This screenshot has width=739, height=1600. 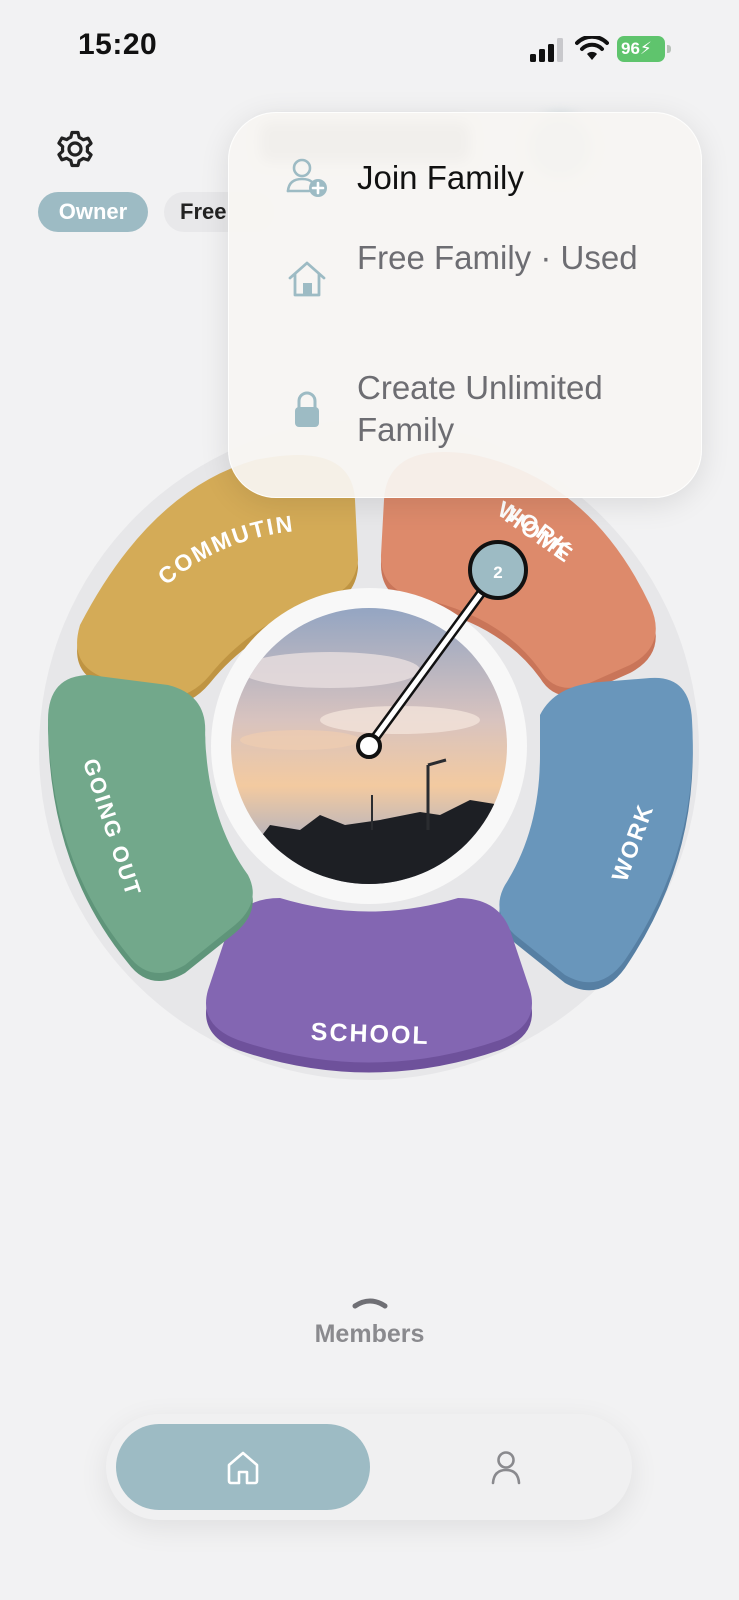 What do you see at coordinates (369, 1334) in the screenshot?
I see `members-label: Members` at bounding box center [369, 1334].